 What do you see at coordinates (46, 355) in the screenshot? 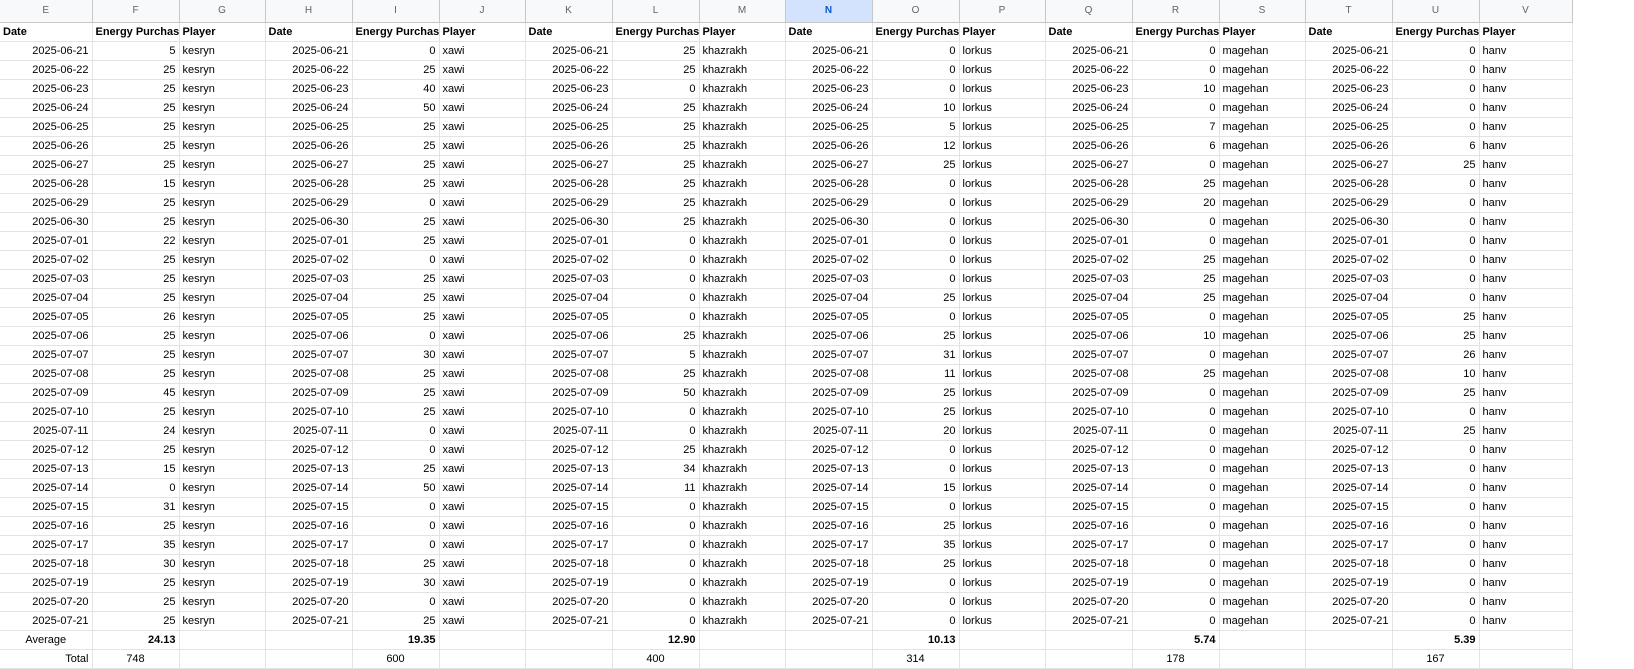
I see `date-cell: 2025-07-07` at bounding box center [46, 355].